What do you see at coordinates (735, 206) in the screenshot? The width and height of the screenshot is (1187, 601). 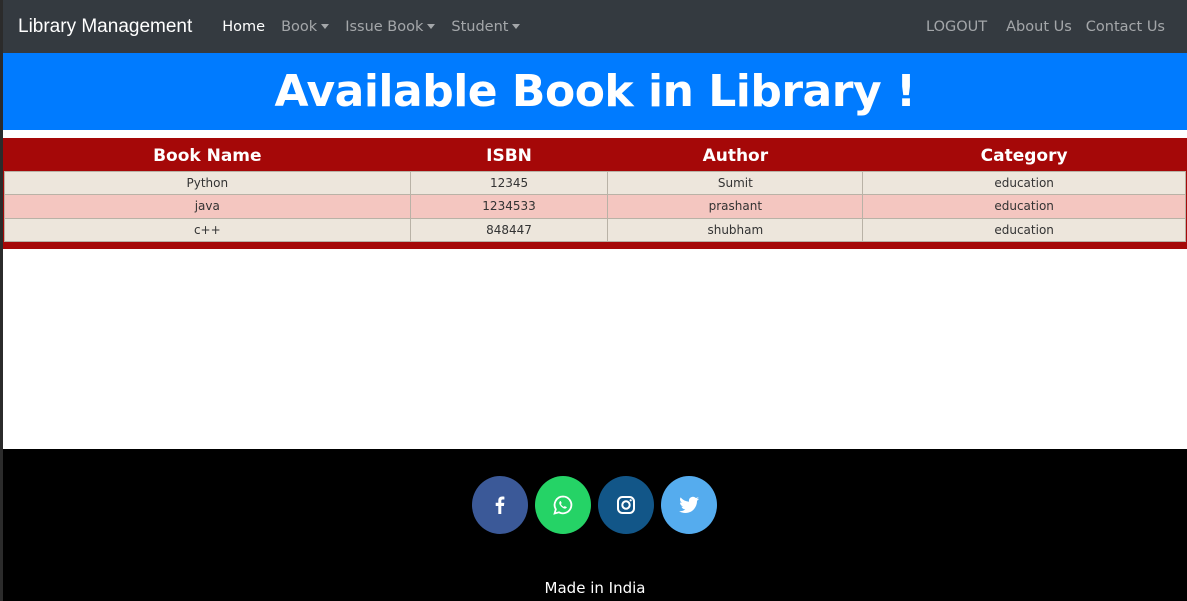 I see `cell-author: prashant` at bounding box center [735, 206].